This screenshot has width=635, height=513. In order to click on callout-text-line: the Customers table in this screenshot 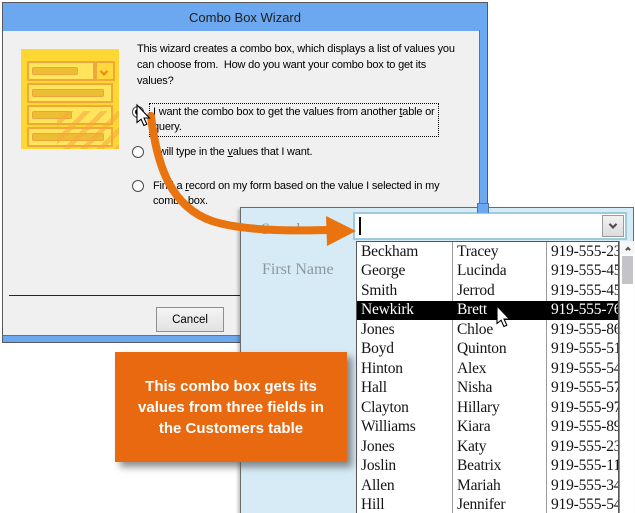, I will do `click(231, 428)`.